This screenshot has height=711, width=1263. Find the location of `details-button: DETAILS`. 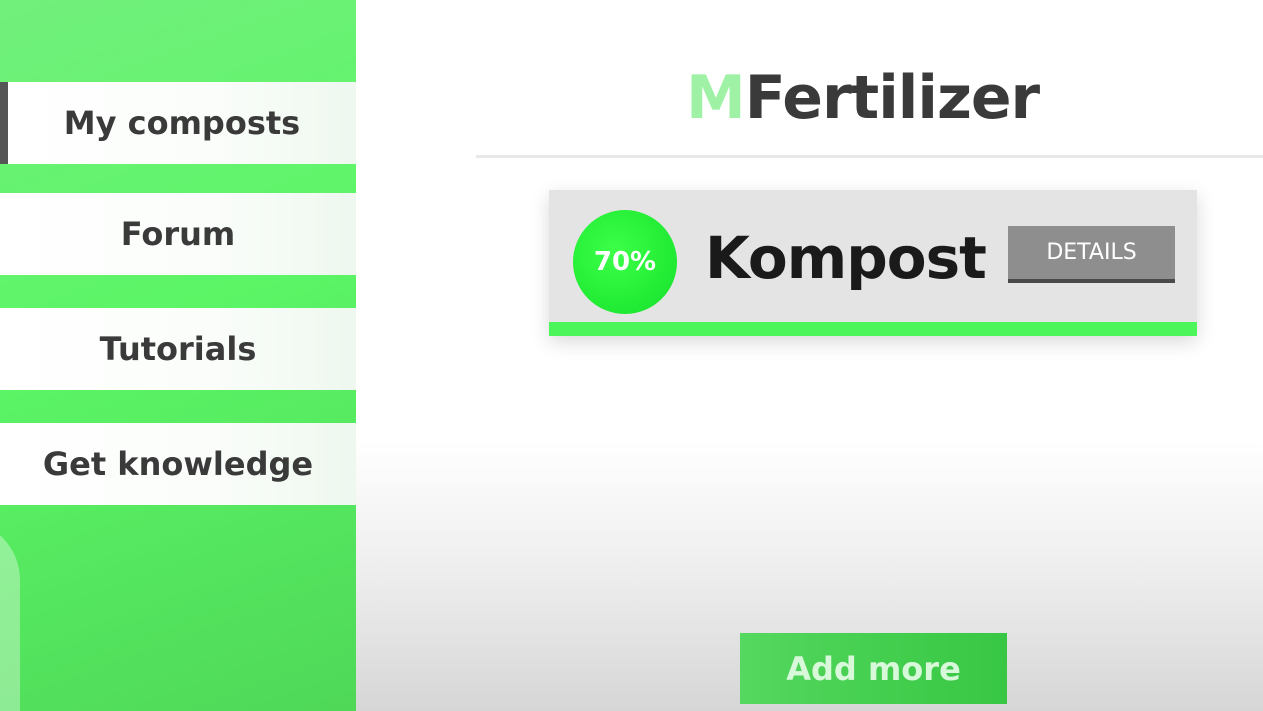

details-button: DETAILS is located at coordinates (1091, 254).